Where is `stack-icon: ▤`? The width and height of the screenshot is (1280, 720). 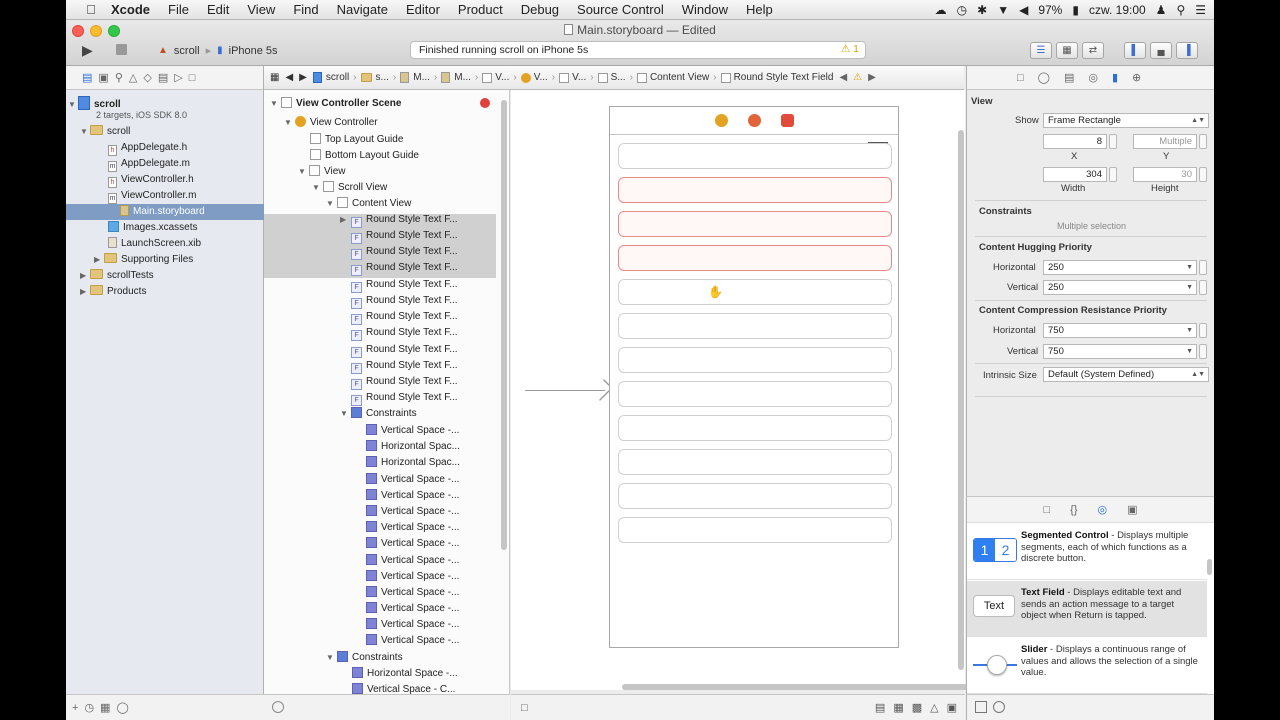
stack-icon: ▤ is located at coordinates (880, 707).